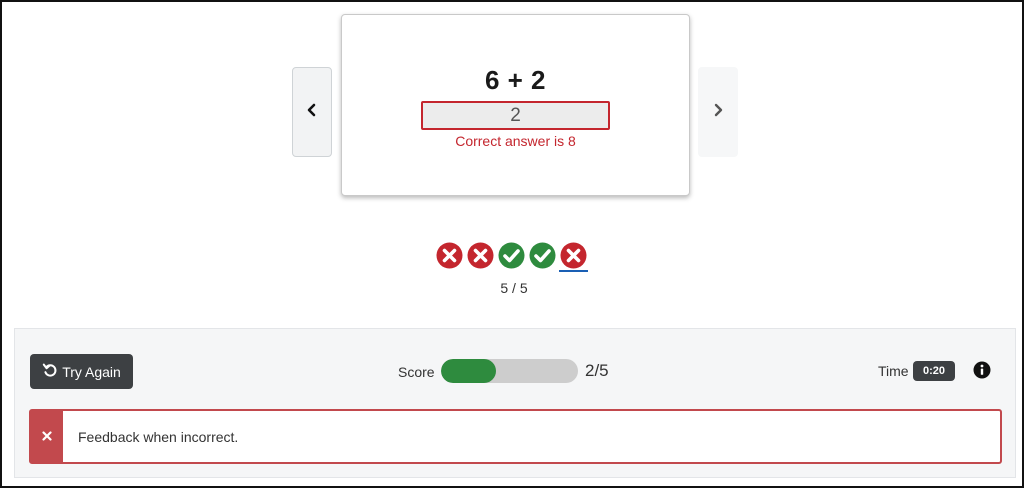 The image size is (1024, 488). I want to click on progress-indicators, so click(512, 257).